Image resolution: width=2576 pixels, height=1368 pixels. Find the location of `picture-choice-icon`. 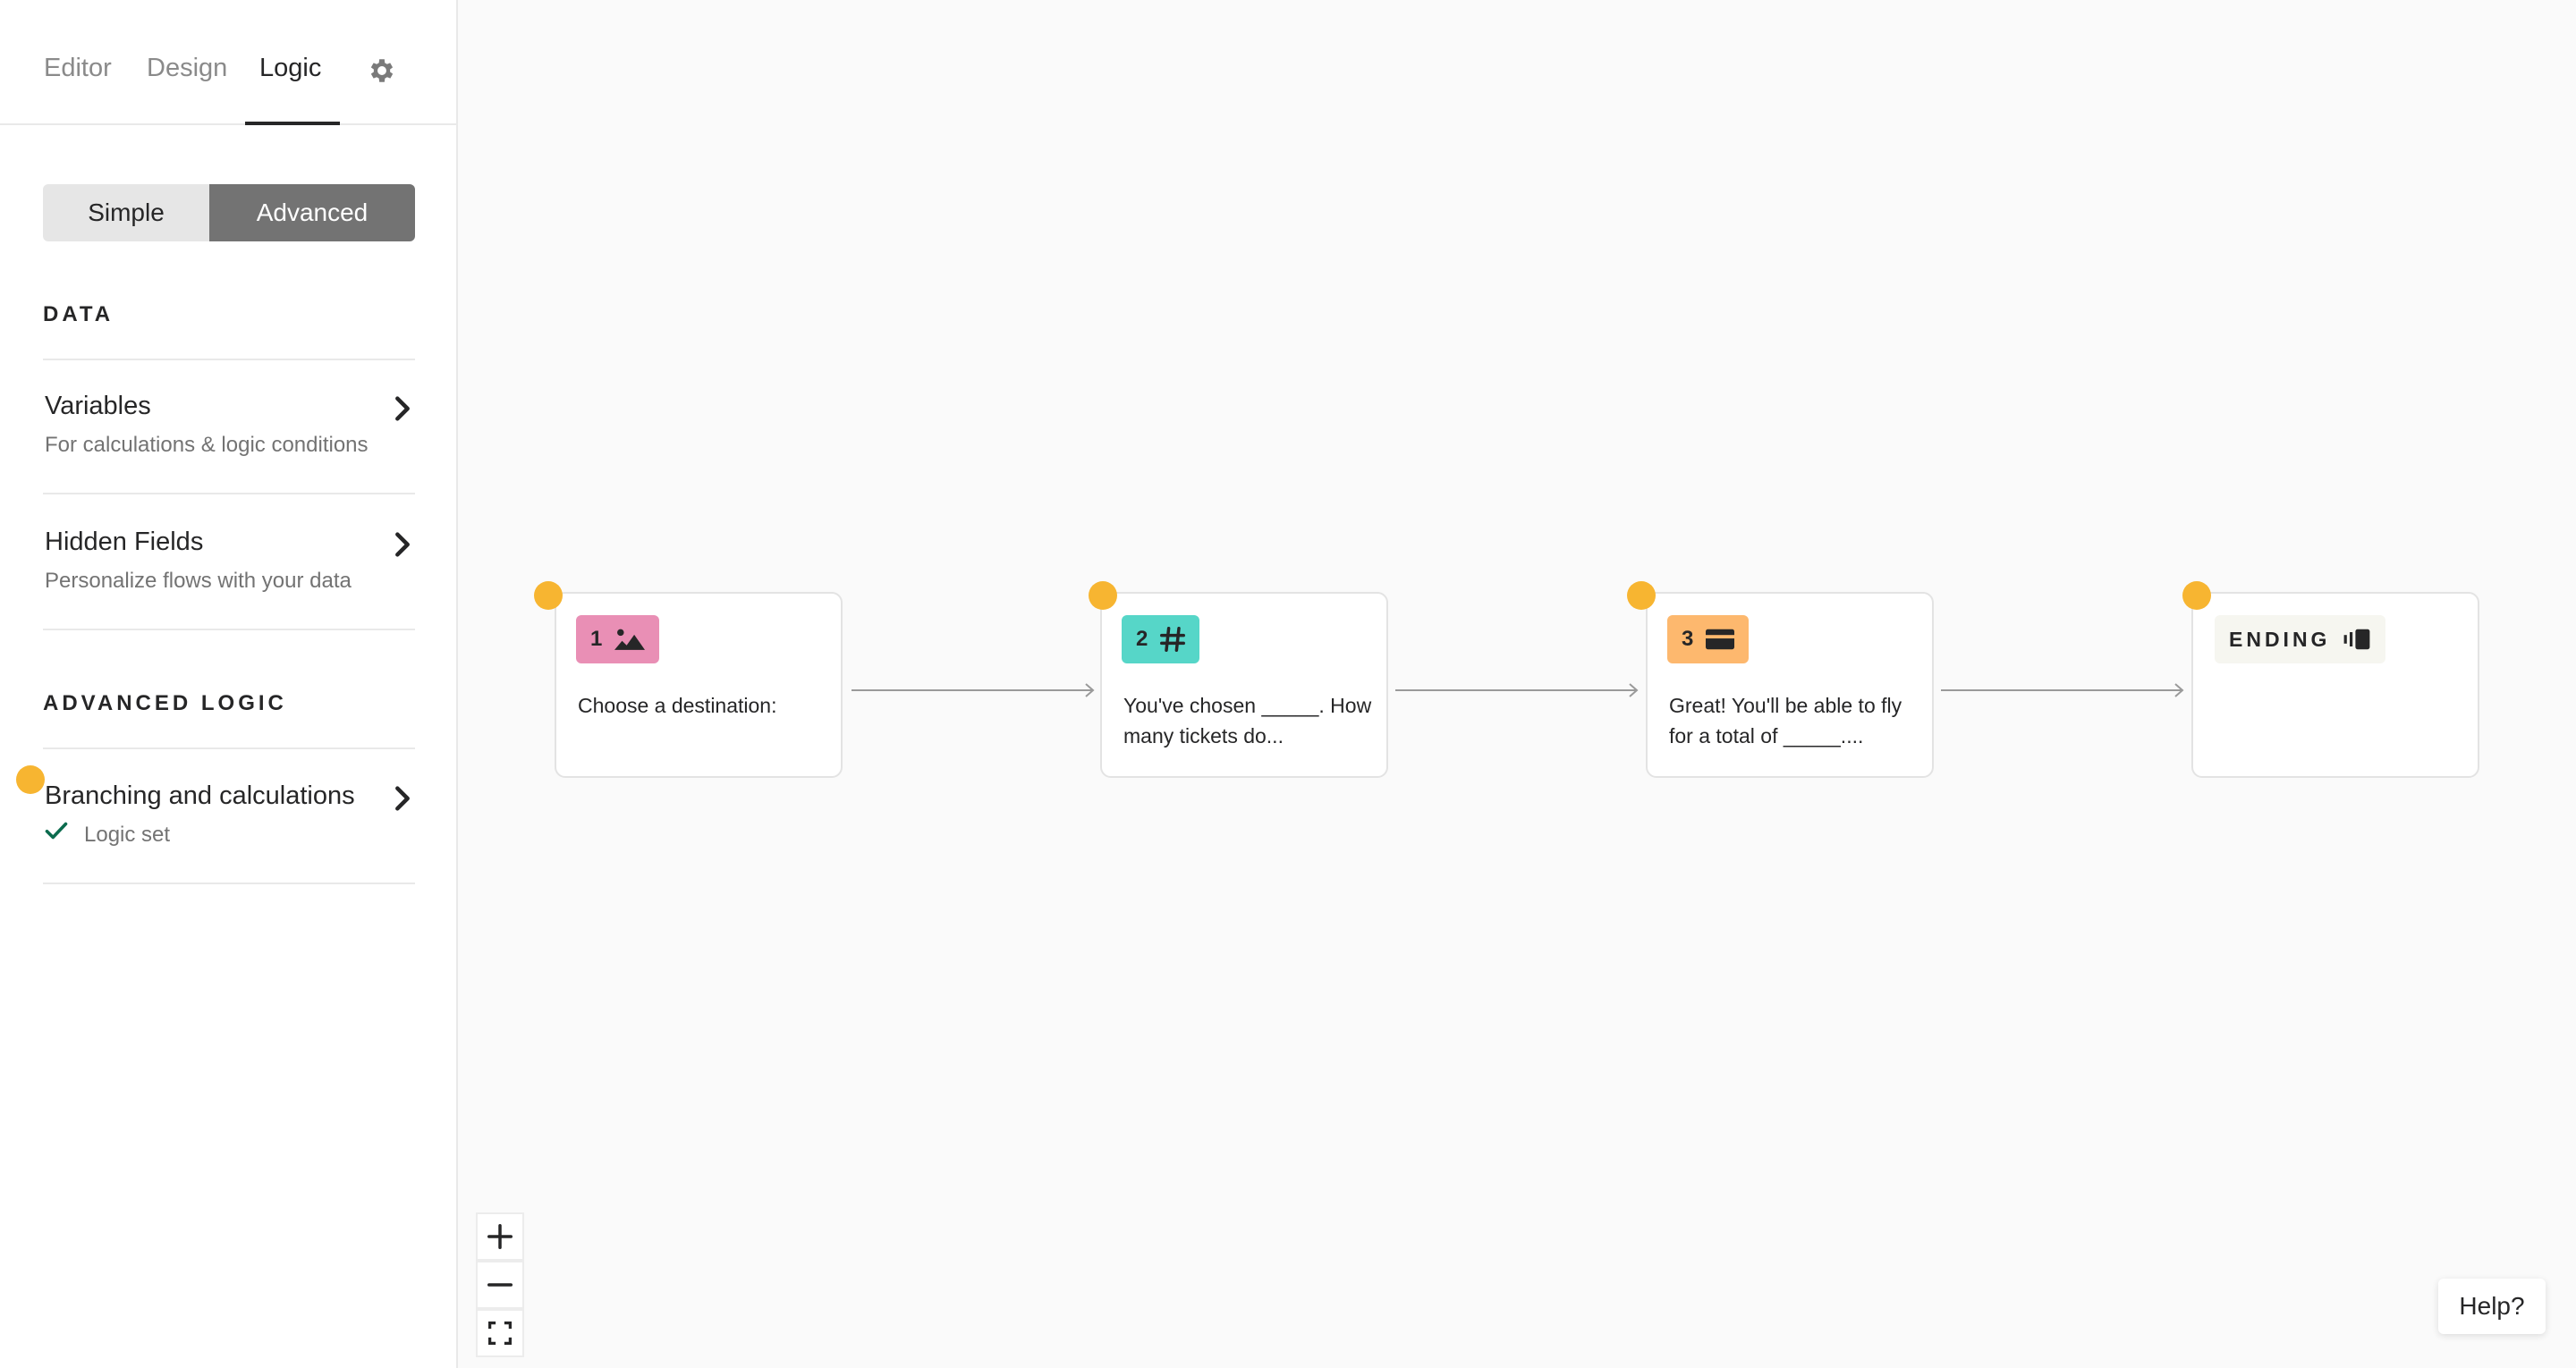

picture-choice-icon is located at coordinates (630, 640).